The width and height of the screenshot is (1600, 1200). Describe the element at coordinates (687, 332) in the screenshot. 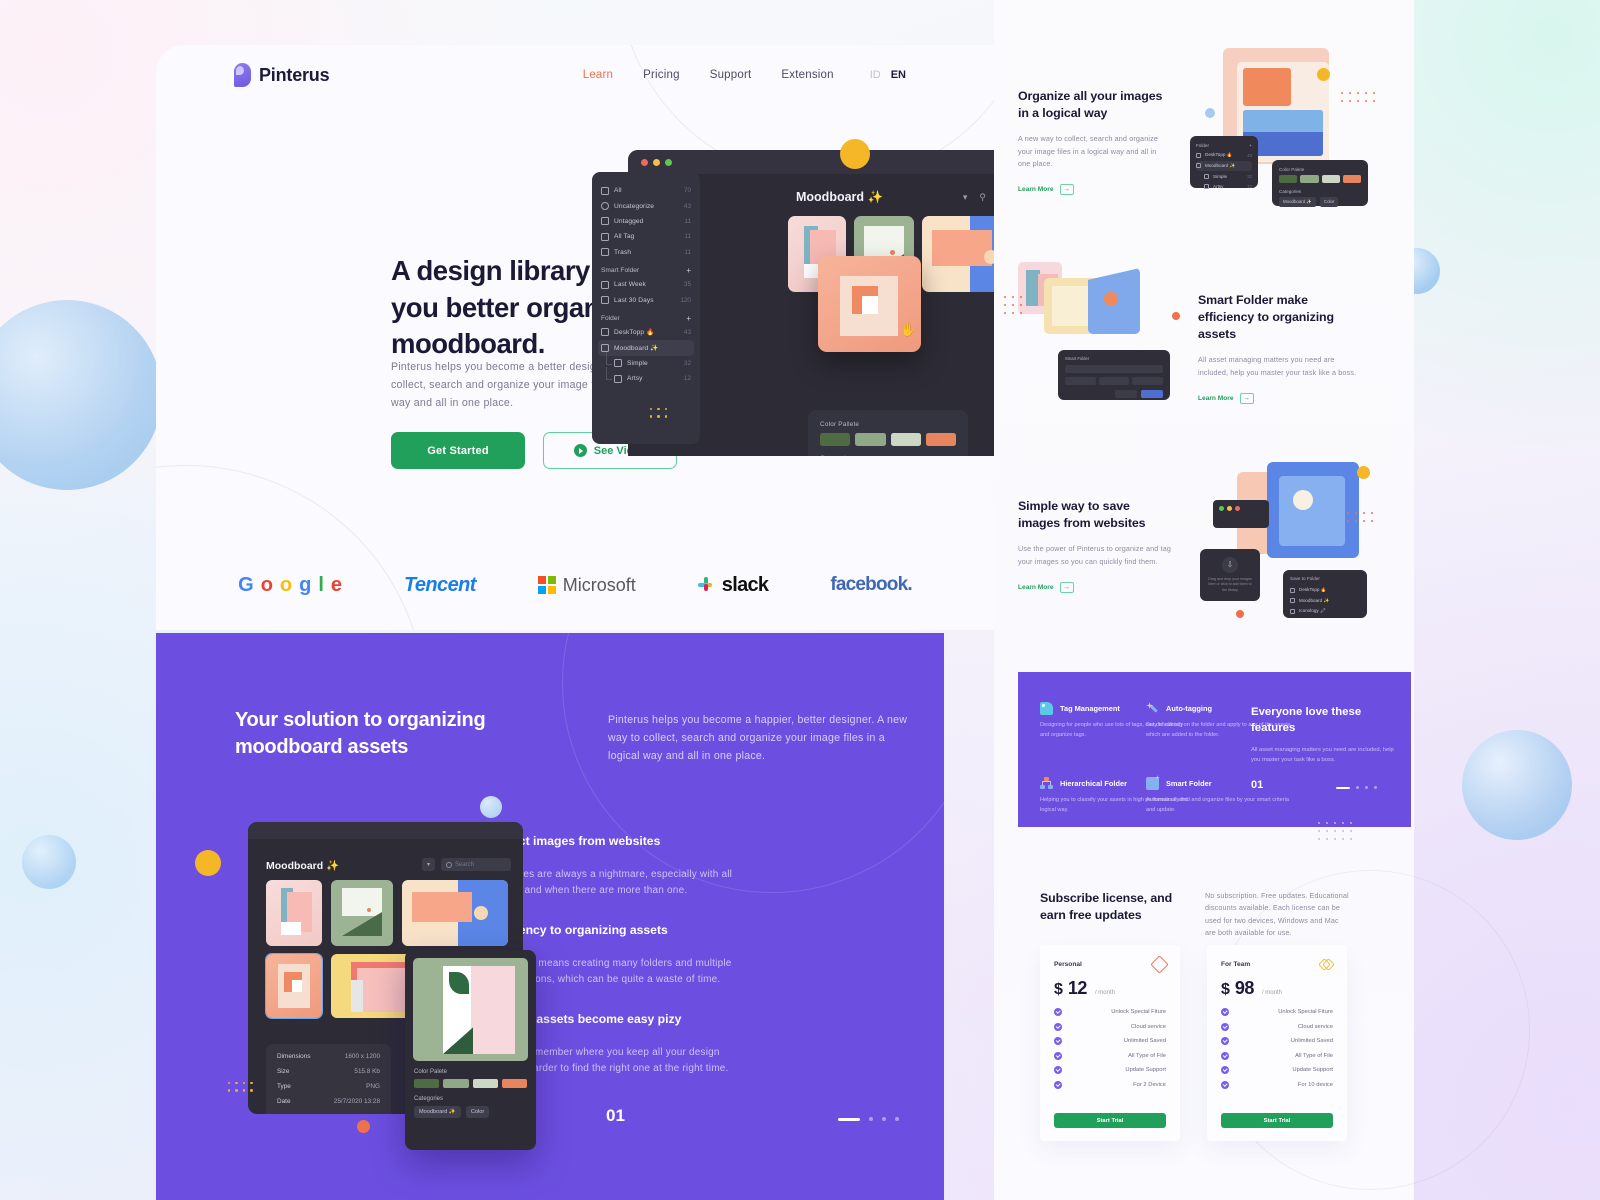

I see `sidebar-count: 43` at that location.